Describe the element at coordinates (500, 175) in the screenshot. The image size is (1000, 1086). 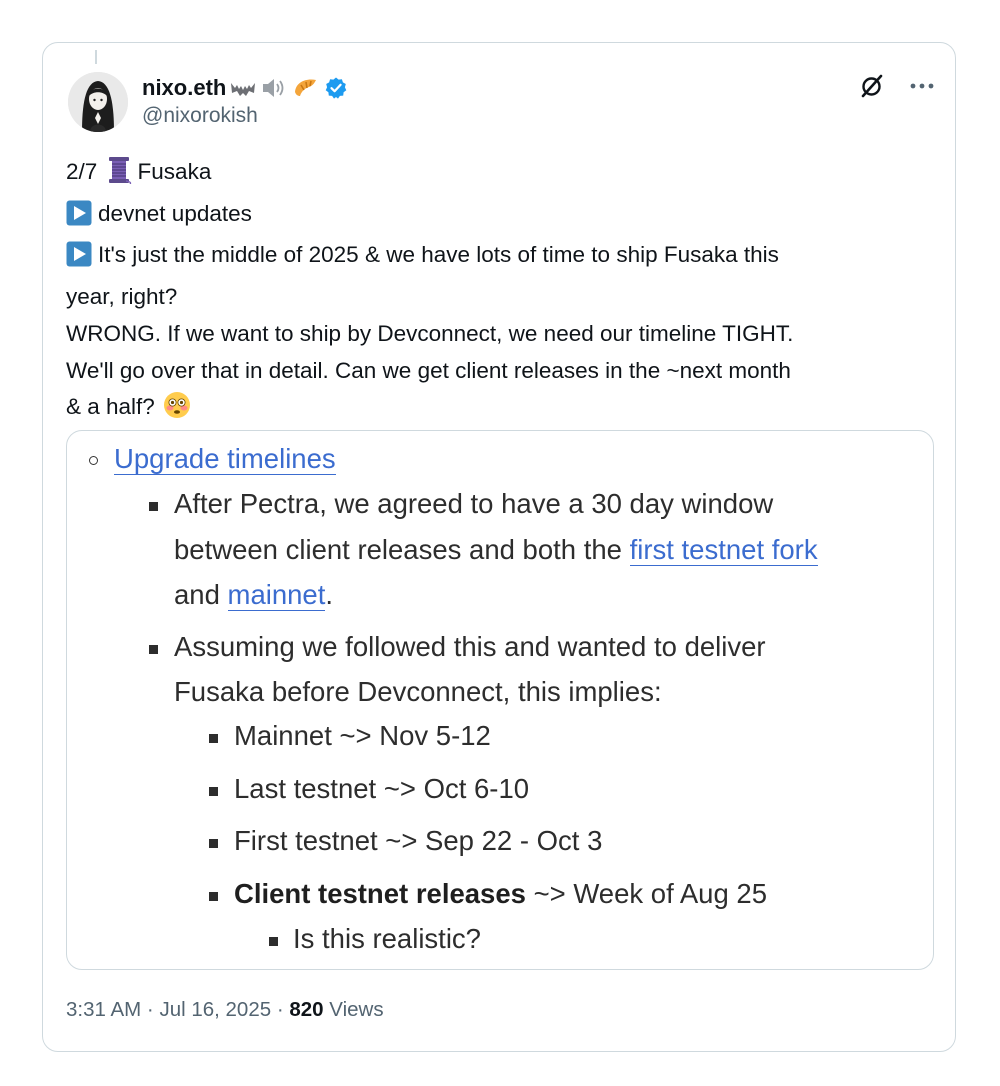
I see `tweet-line-1: 2/7 Fusaka` at that location.